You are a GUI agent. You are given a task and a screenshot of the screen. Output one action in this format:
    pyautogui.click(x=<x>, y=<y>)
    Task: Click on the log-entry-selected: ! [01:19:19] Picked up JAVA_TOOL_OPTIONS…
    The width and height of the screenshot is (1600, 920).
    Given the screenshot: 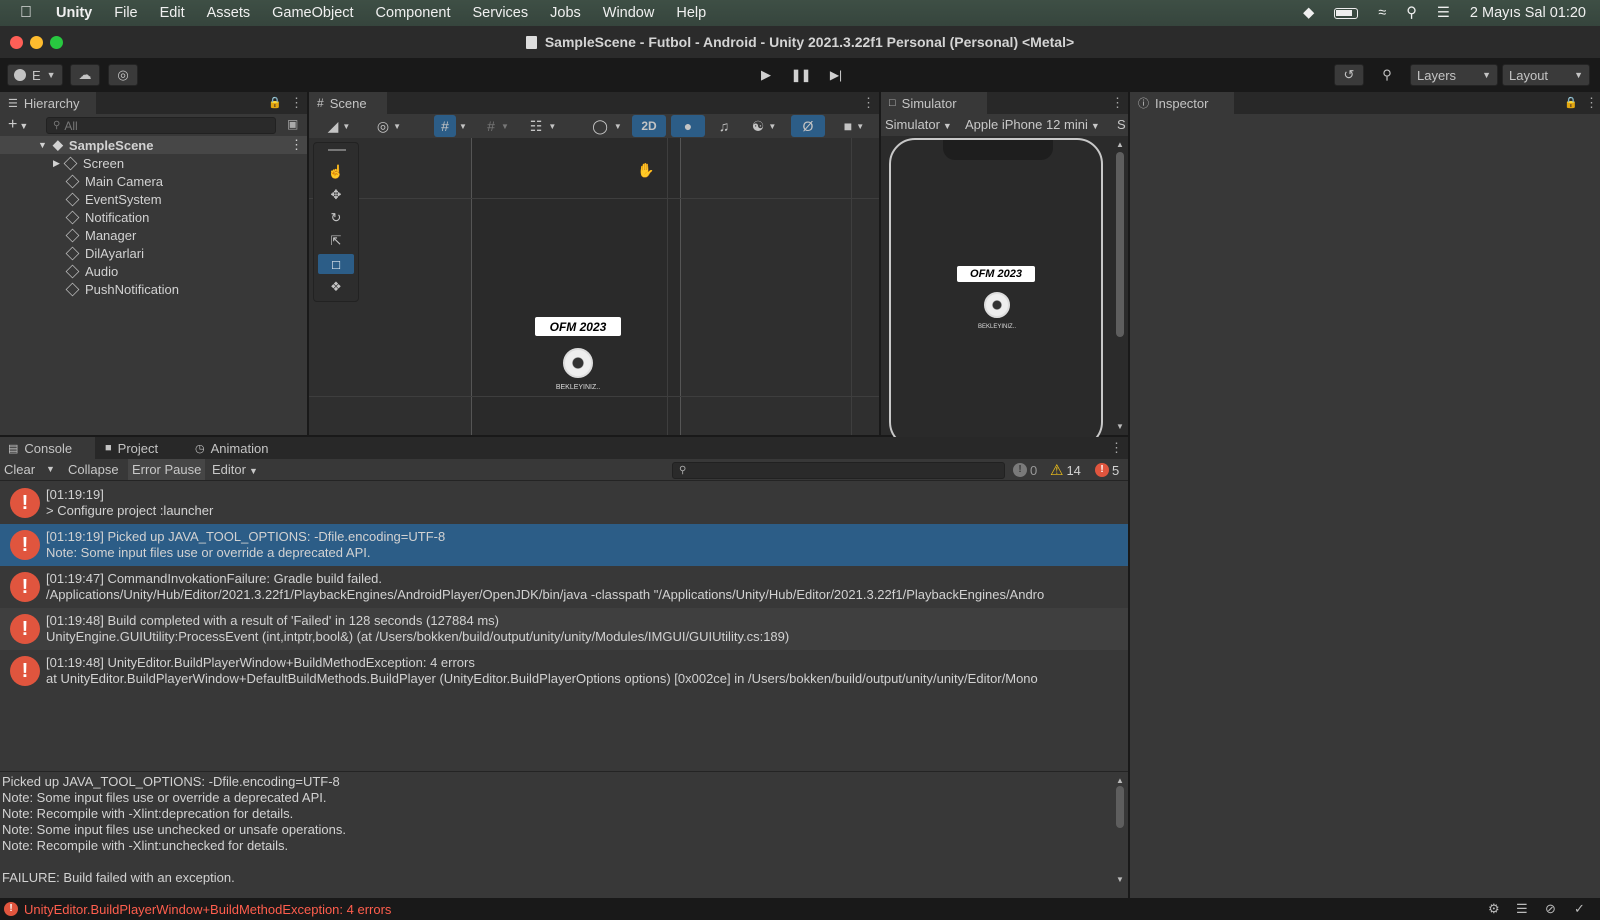 What is the action you would take?
    pyautogui.click(x=564, y=545)
    